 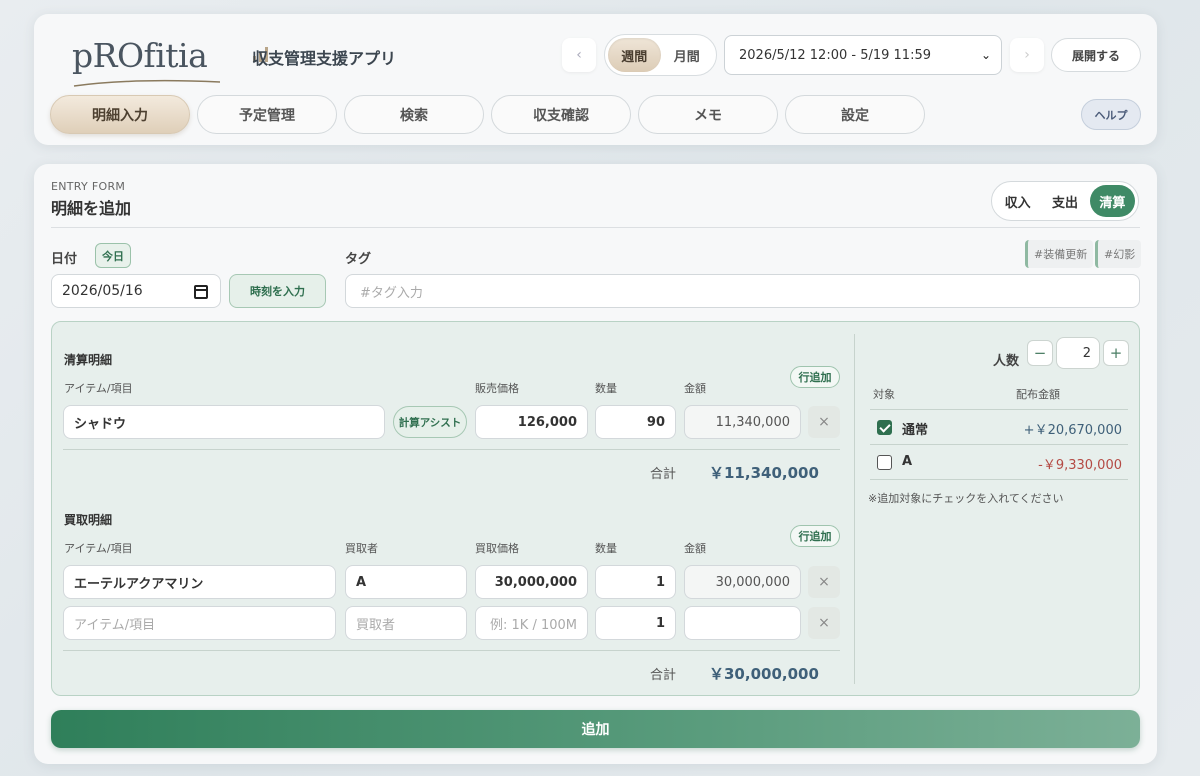 I want to click on entry-type-toggle: 収入 支出 清算, so click(x=1065, y=201).